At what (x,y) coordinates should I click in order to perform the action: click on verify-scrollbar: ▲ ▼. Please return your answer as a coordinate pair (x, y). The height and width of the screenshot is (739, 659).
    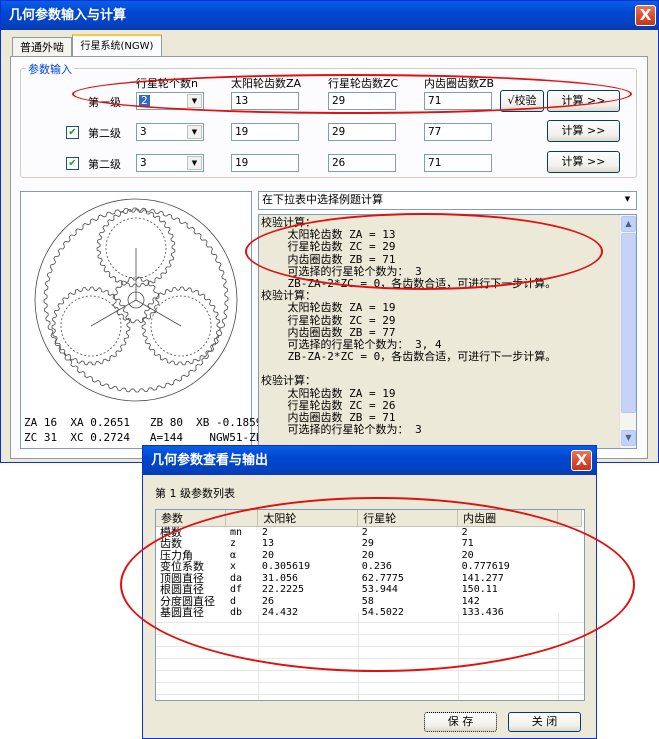
    Looking at the image, I should click on (627, 331).